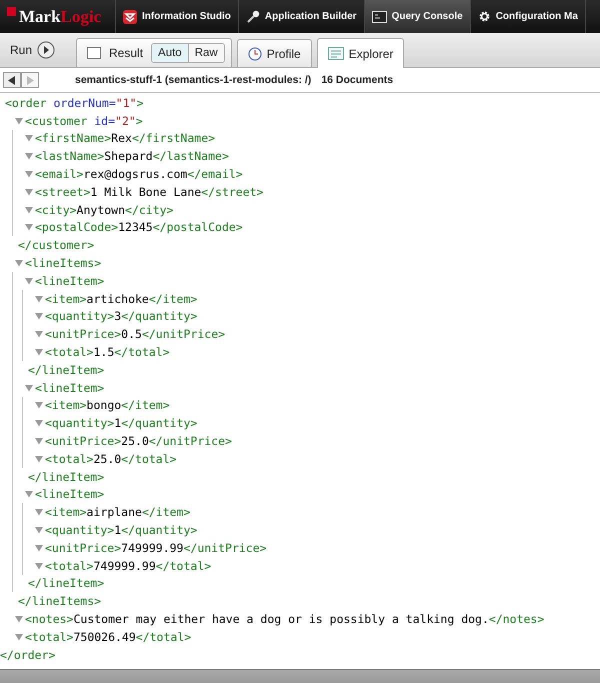  What do you see at coordinates (60, 601) in the screenshot?
I see `xml-line: </lineItems>` at bounding box center [60, 601].